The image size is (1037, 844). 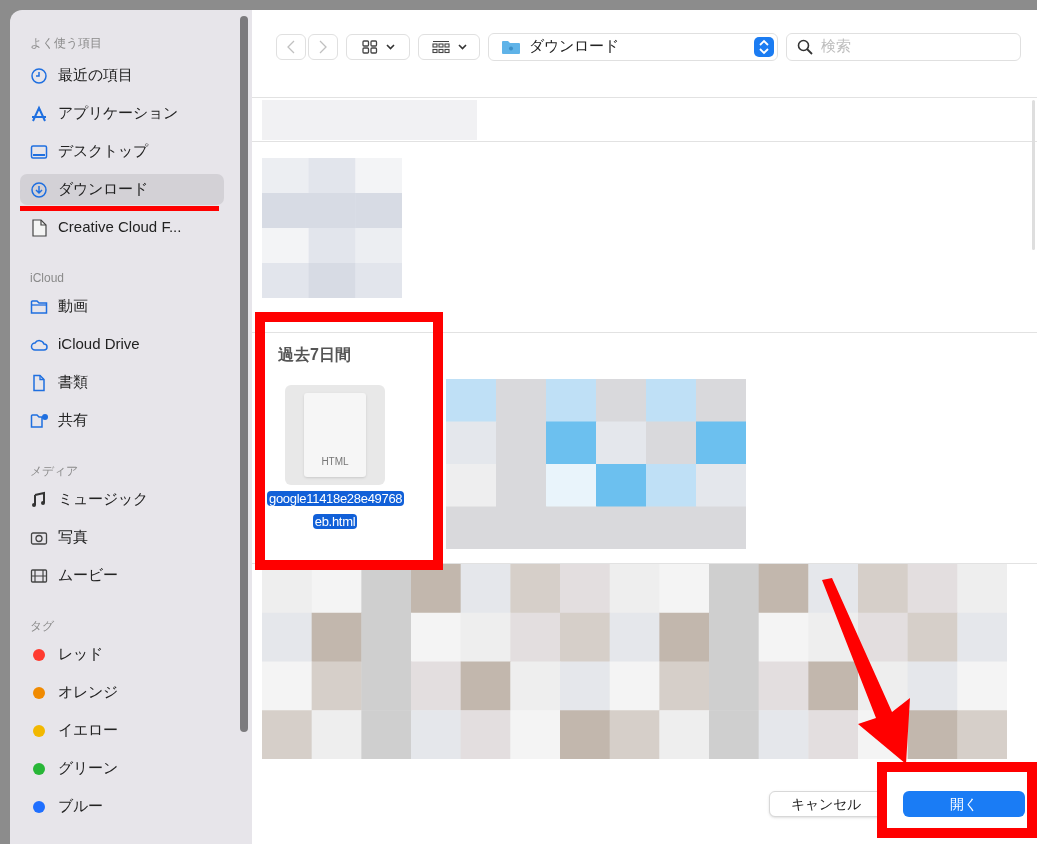 What do you see at coordinates (122, 75) in the screenshot?
I see `sidebar-item: 最近の項目` at bounding box center [122, 75].